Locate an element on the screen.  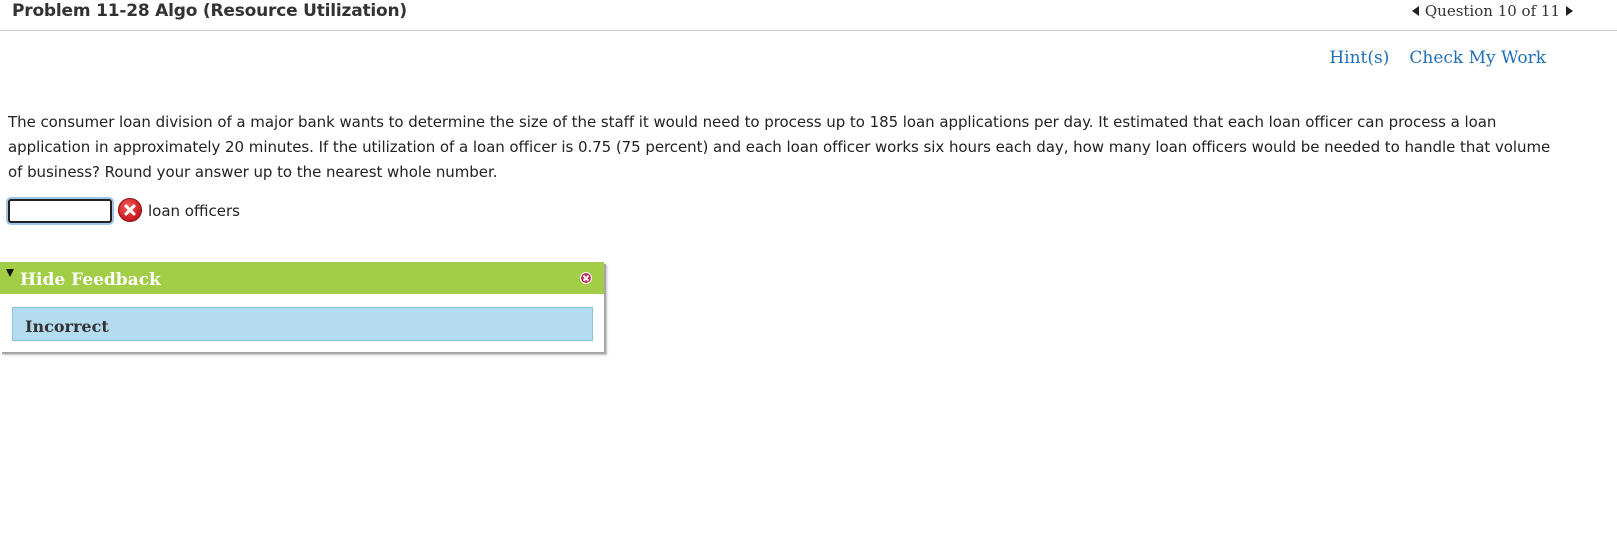
feedback-panel: Hide Feedback Incorrect is located at coordinates (302, 307).